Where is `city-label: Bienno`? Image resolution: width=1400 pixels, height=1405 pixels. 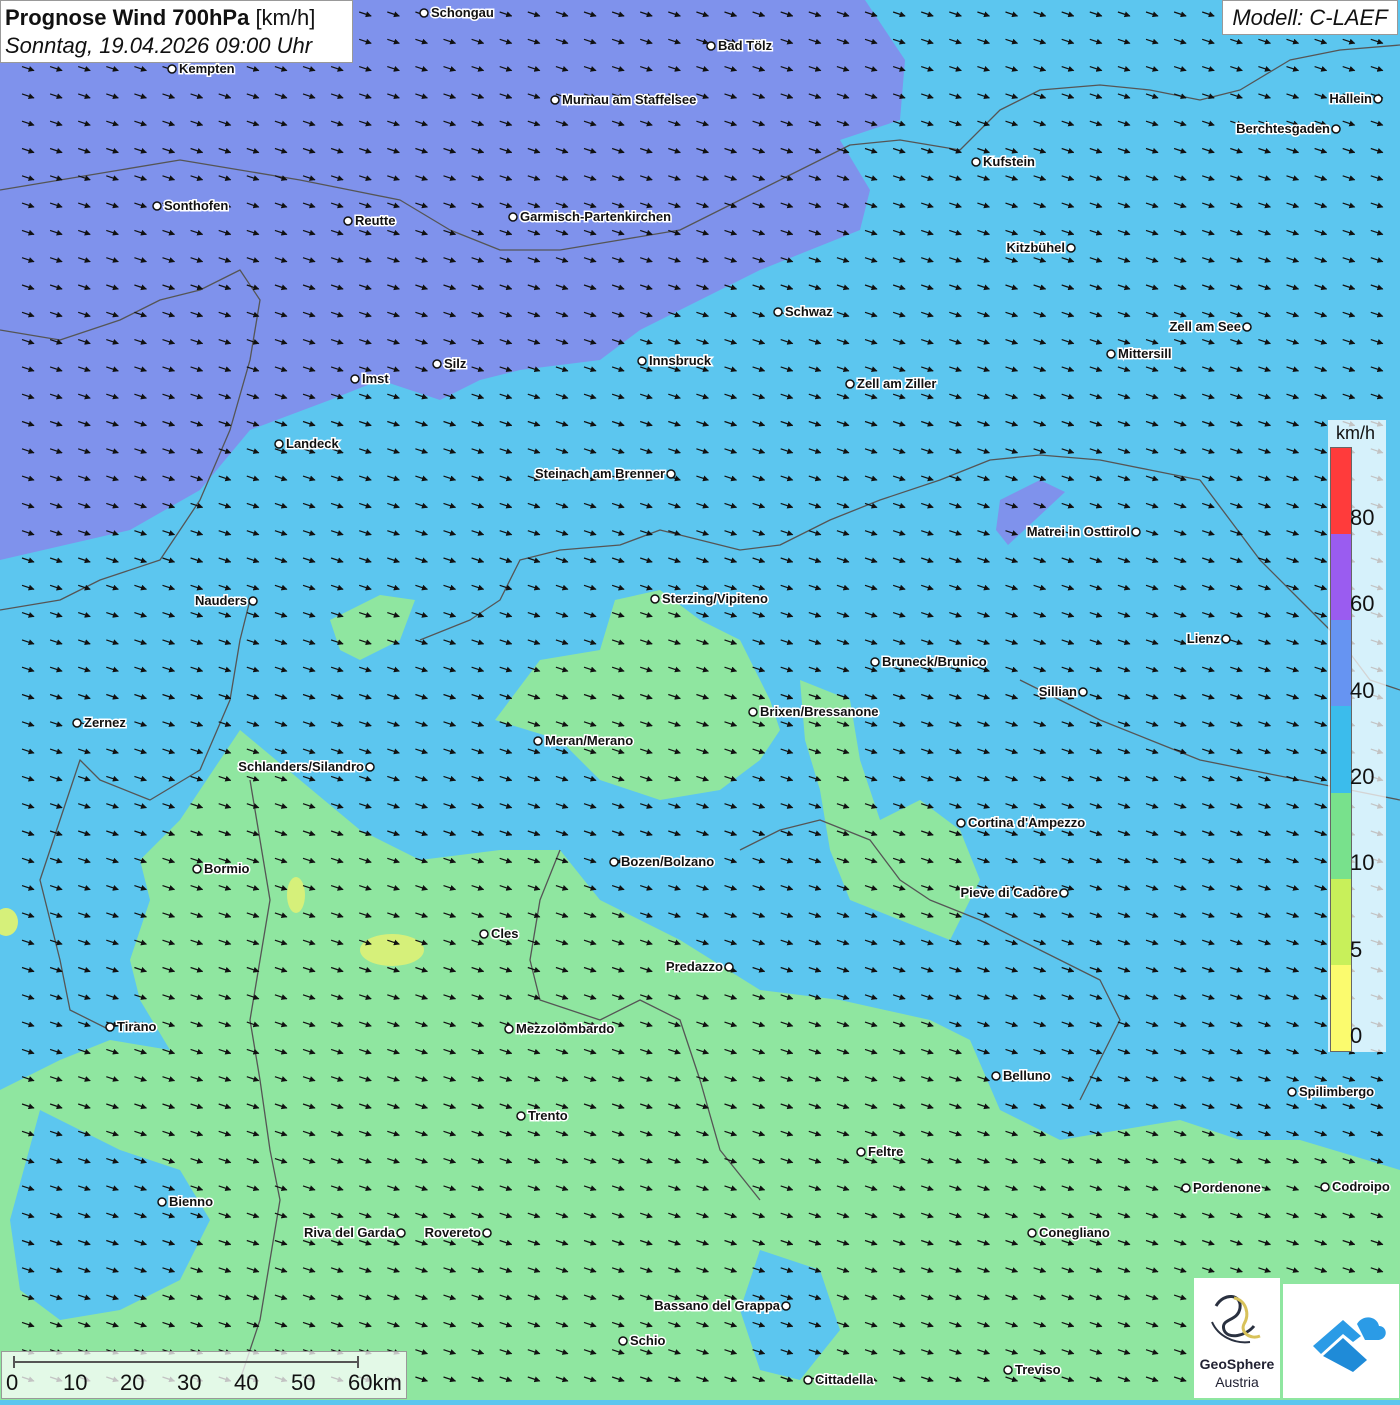
city-label: Bienno is located at coordinates (191, 1201).